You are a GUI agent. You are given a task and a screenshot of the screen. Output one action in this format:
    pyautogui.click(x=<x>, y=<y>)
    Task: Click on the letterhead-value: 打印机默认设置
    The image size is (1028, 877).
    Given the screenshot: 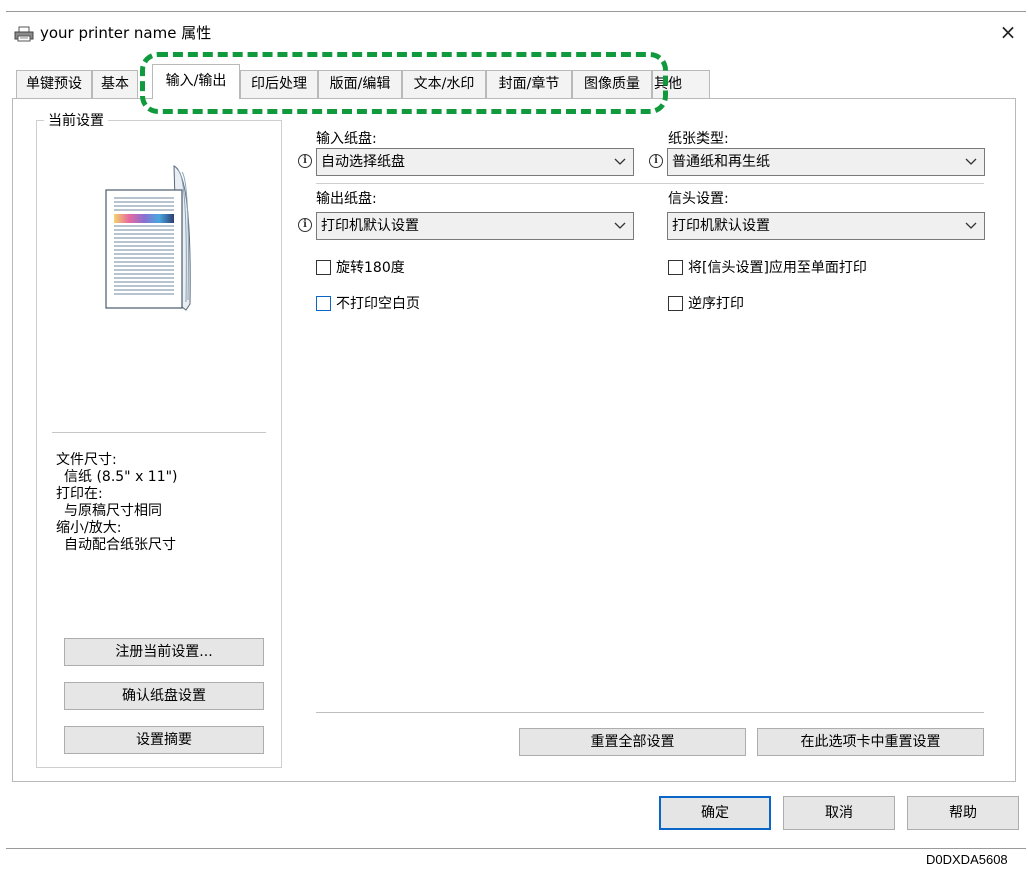 What is the action you would take?
    pyautogui.click(x=721, y=226)
    